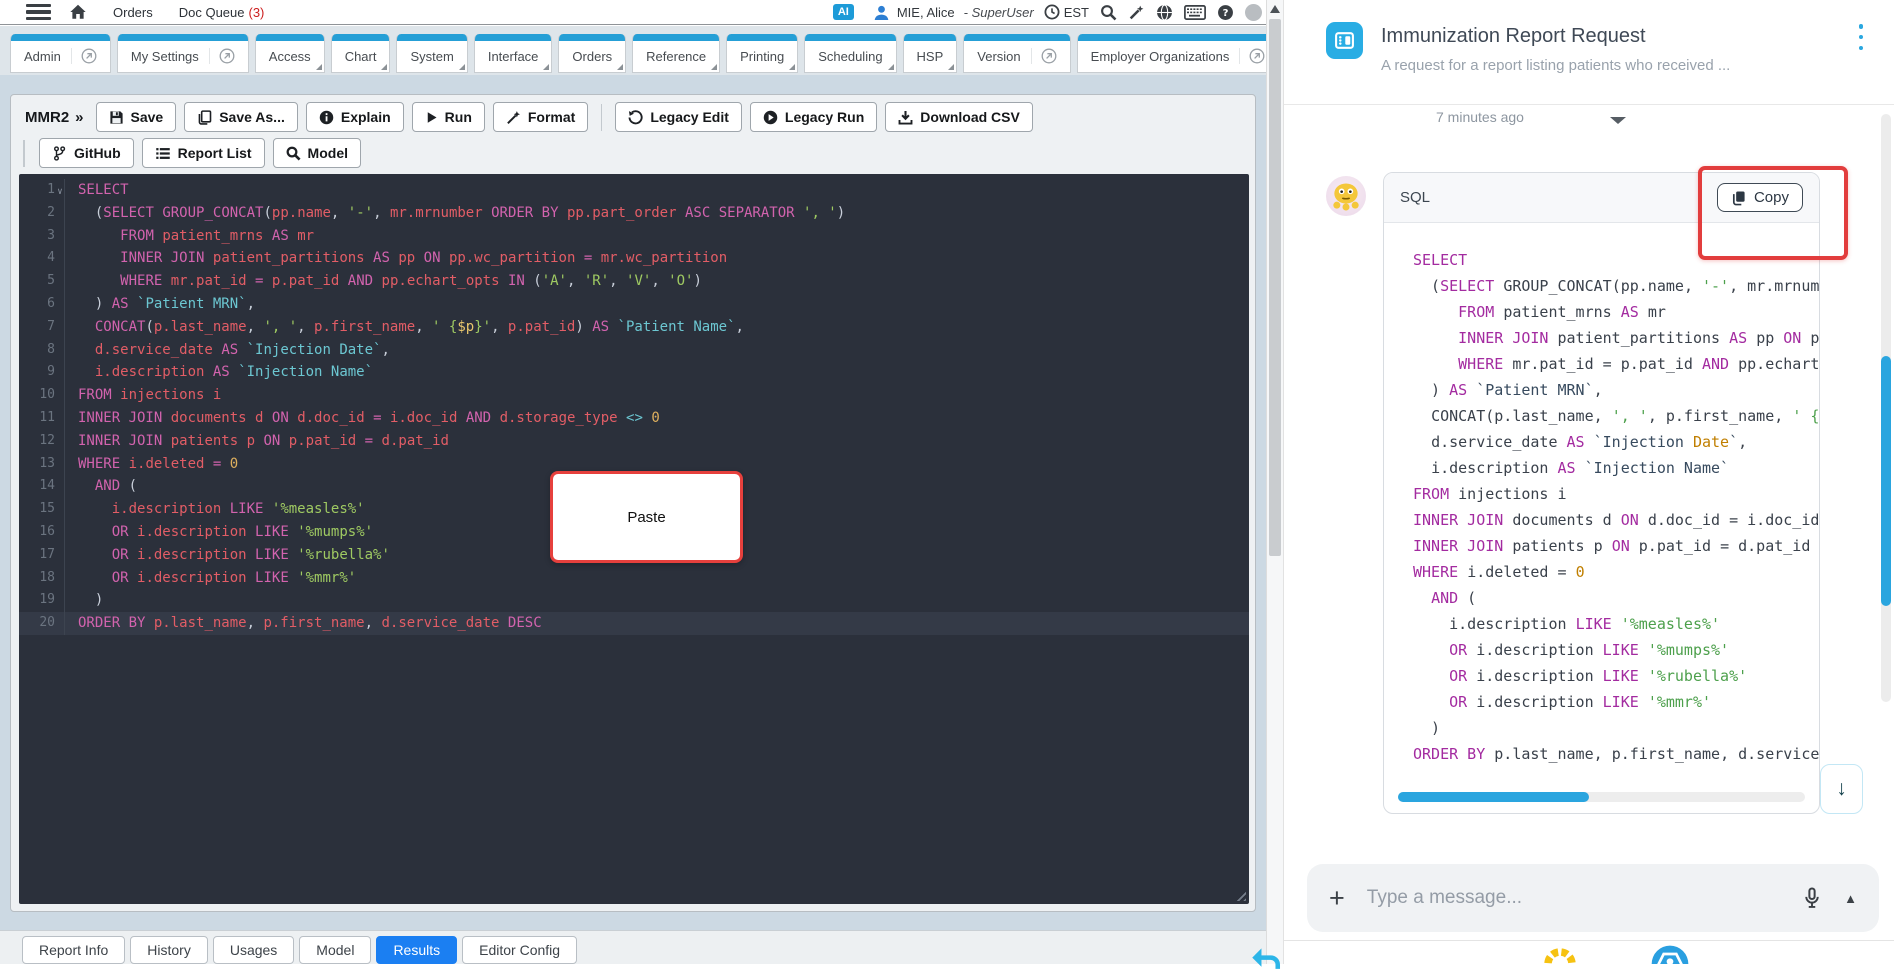 The width and height of the screenshot is (1894, 976). Describe the element at coordinates (1164, 12) in the screenshot. I see `globe-icon` at that location.